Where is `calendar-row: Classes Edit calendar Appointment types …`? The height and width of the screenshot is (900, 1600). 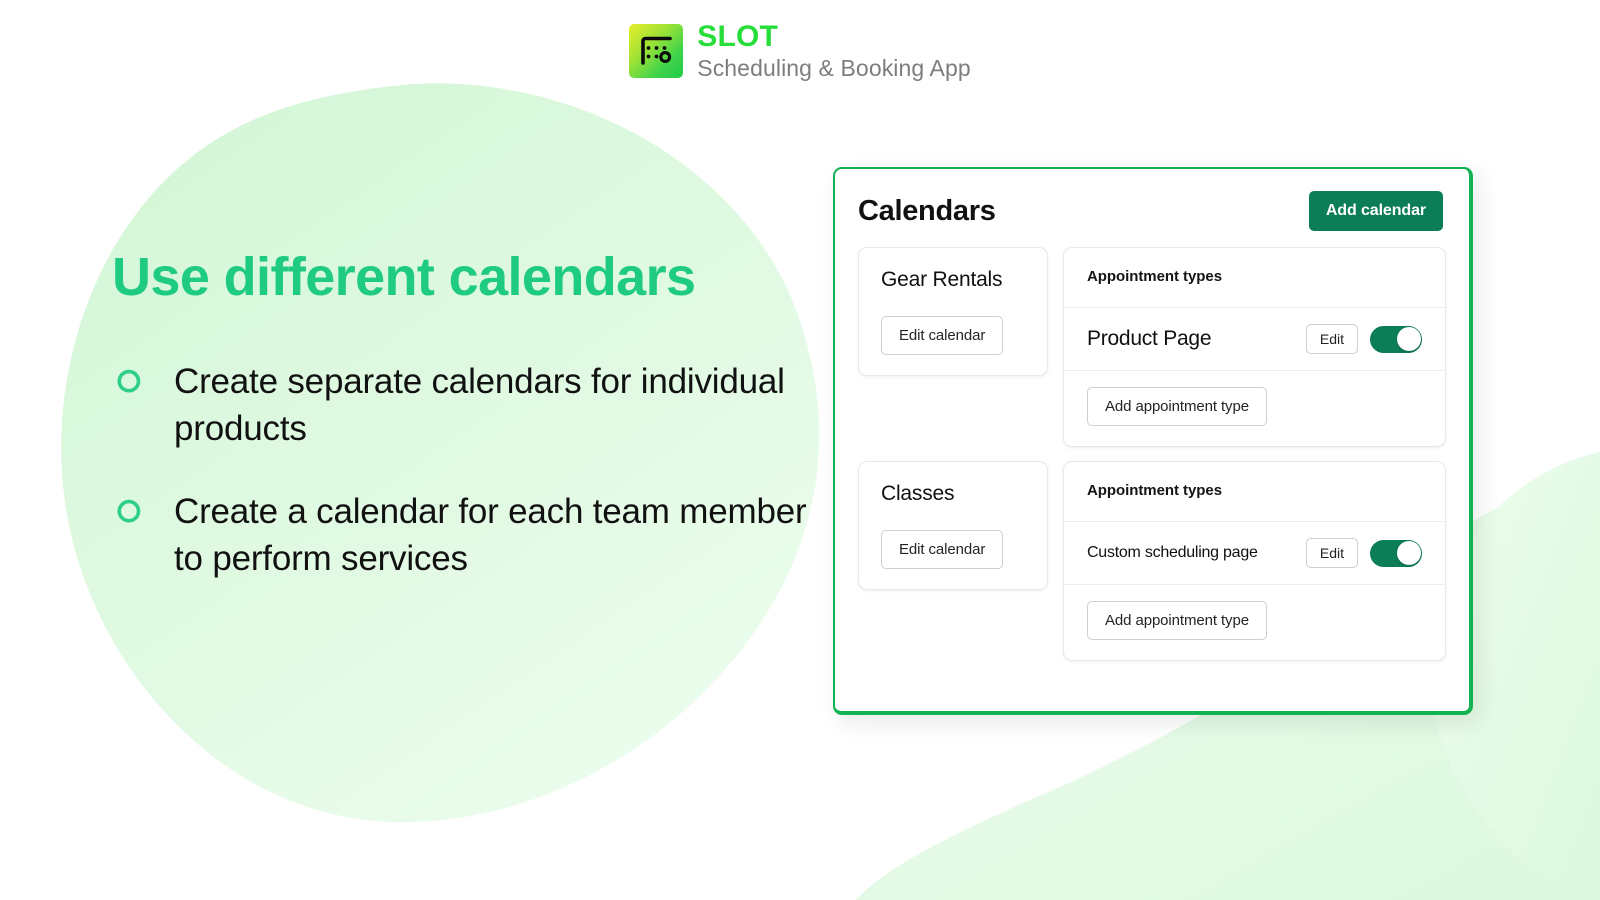
calendar-row: Classes Edit calendar Appointment types … is located at coordinates (1152, 561).